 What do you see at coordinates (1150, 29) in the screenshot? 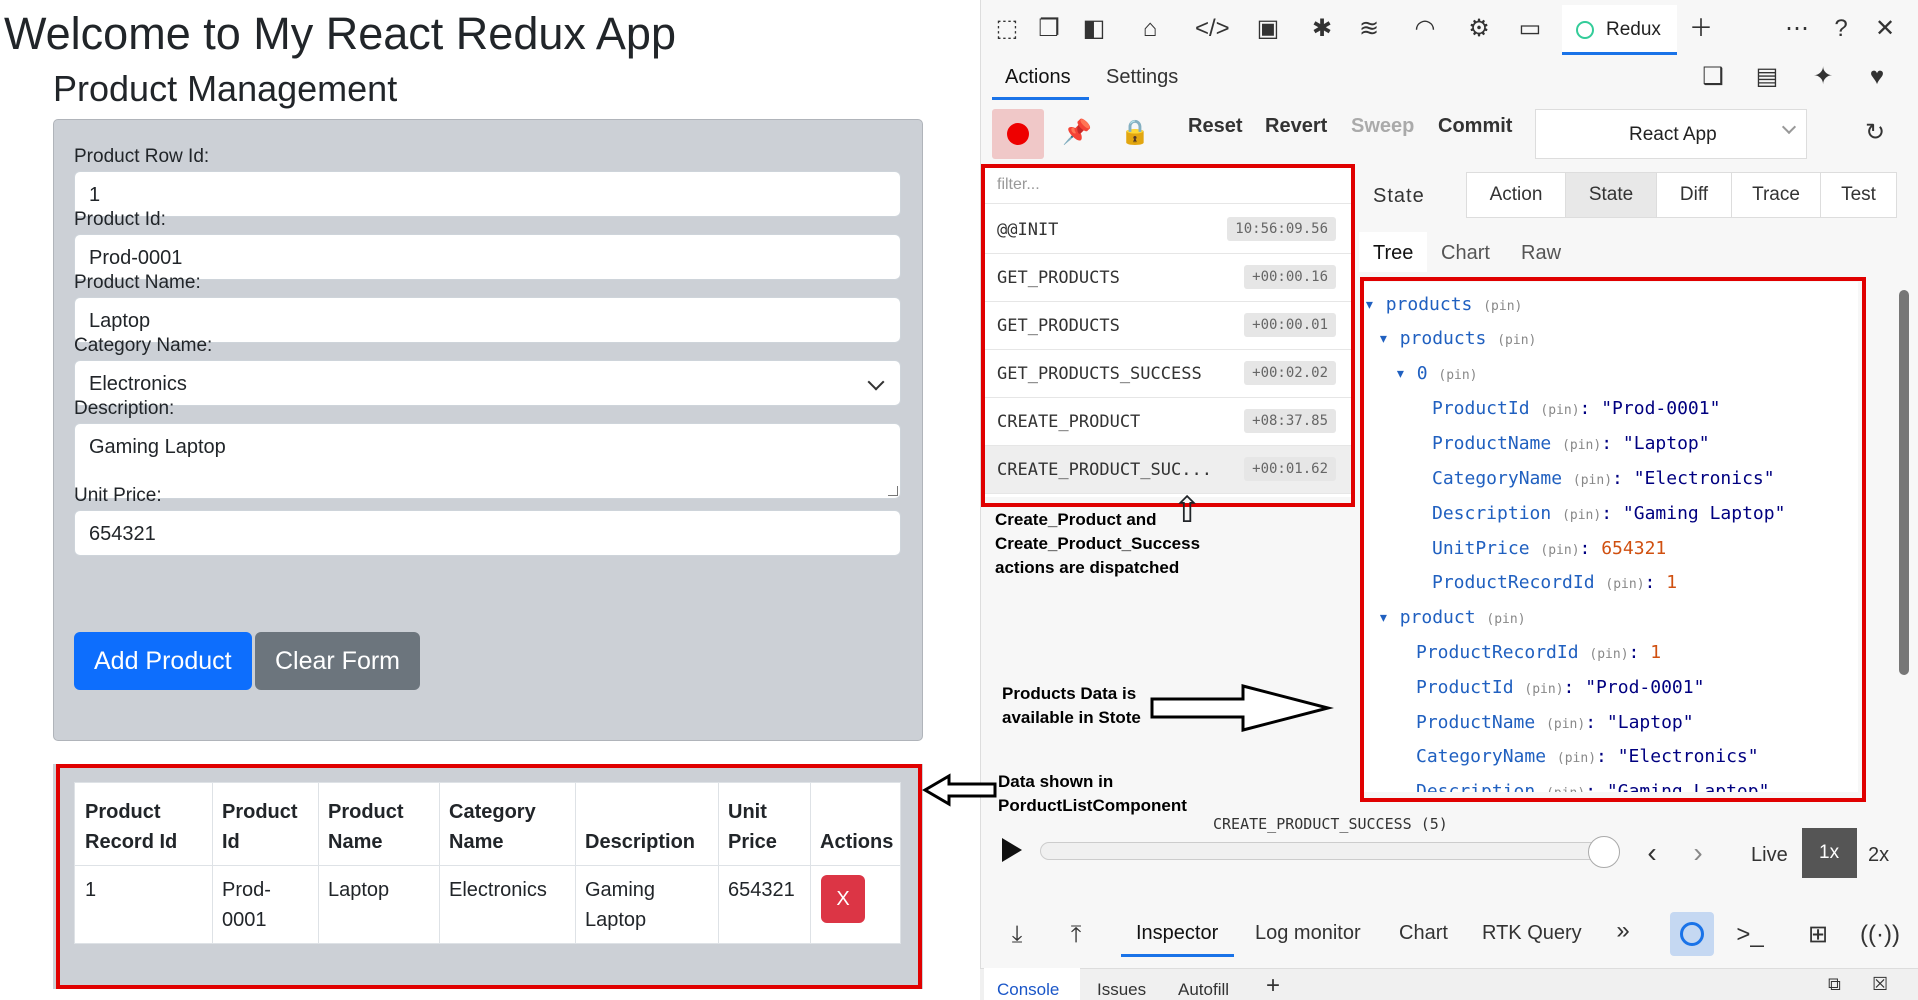
I see `home-icon: ⌂` at bounding box center [1150, 29].